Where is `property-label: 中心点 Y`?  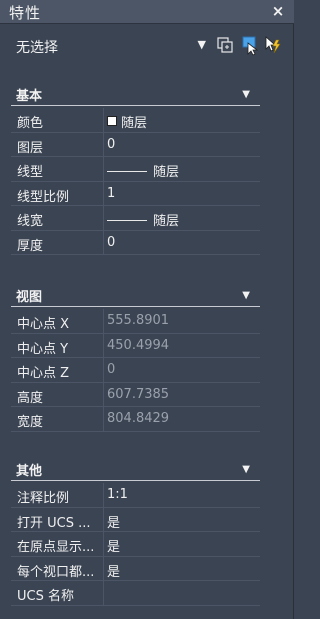
property-label: 中心点 Y is located at coordinates (43, 349).